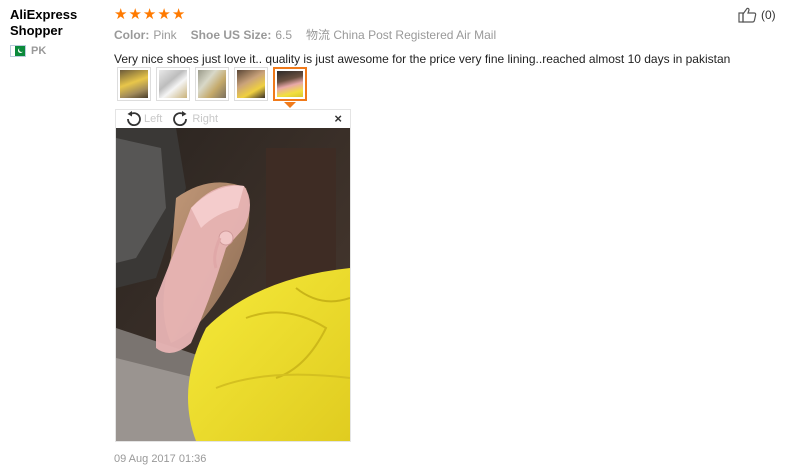 This screenshot has height=473, width=800. I want to click on size-value: 6.5, so click(284, 34).